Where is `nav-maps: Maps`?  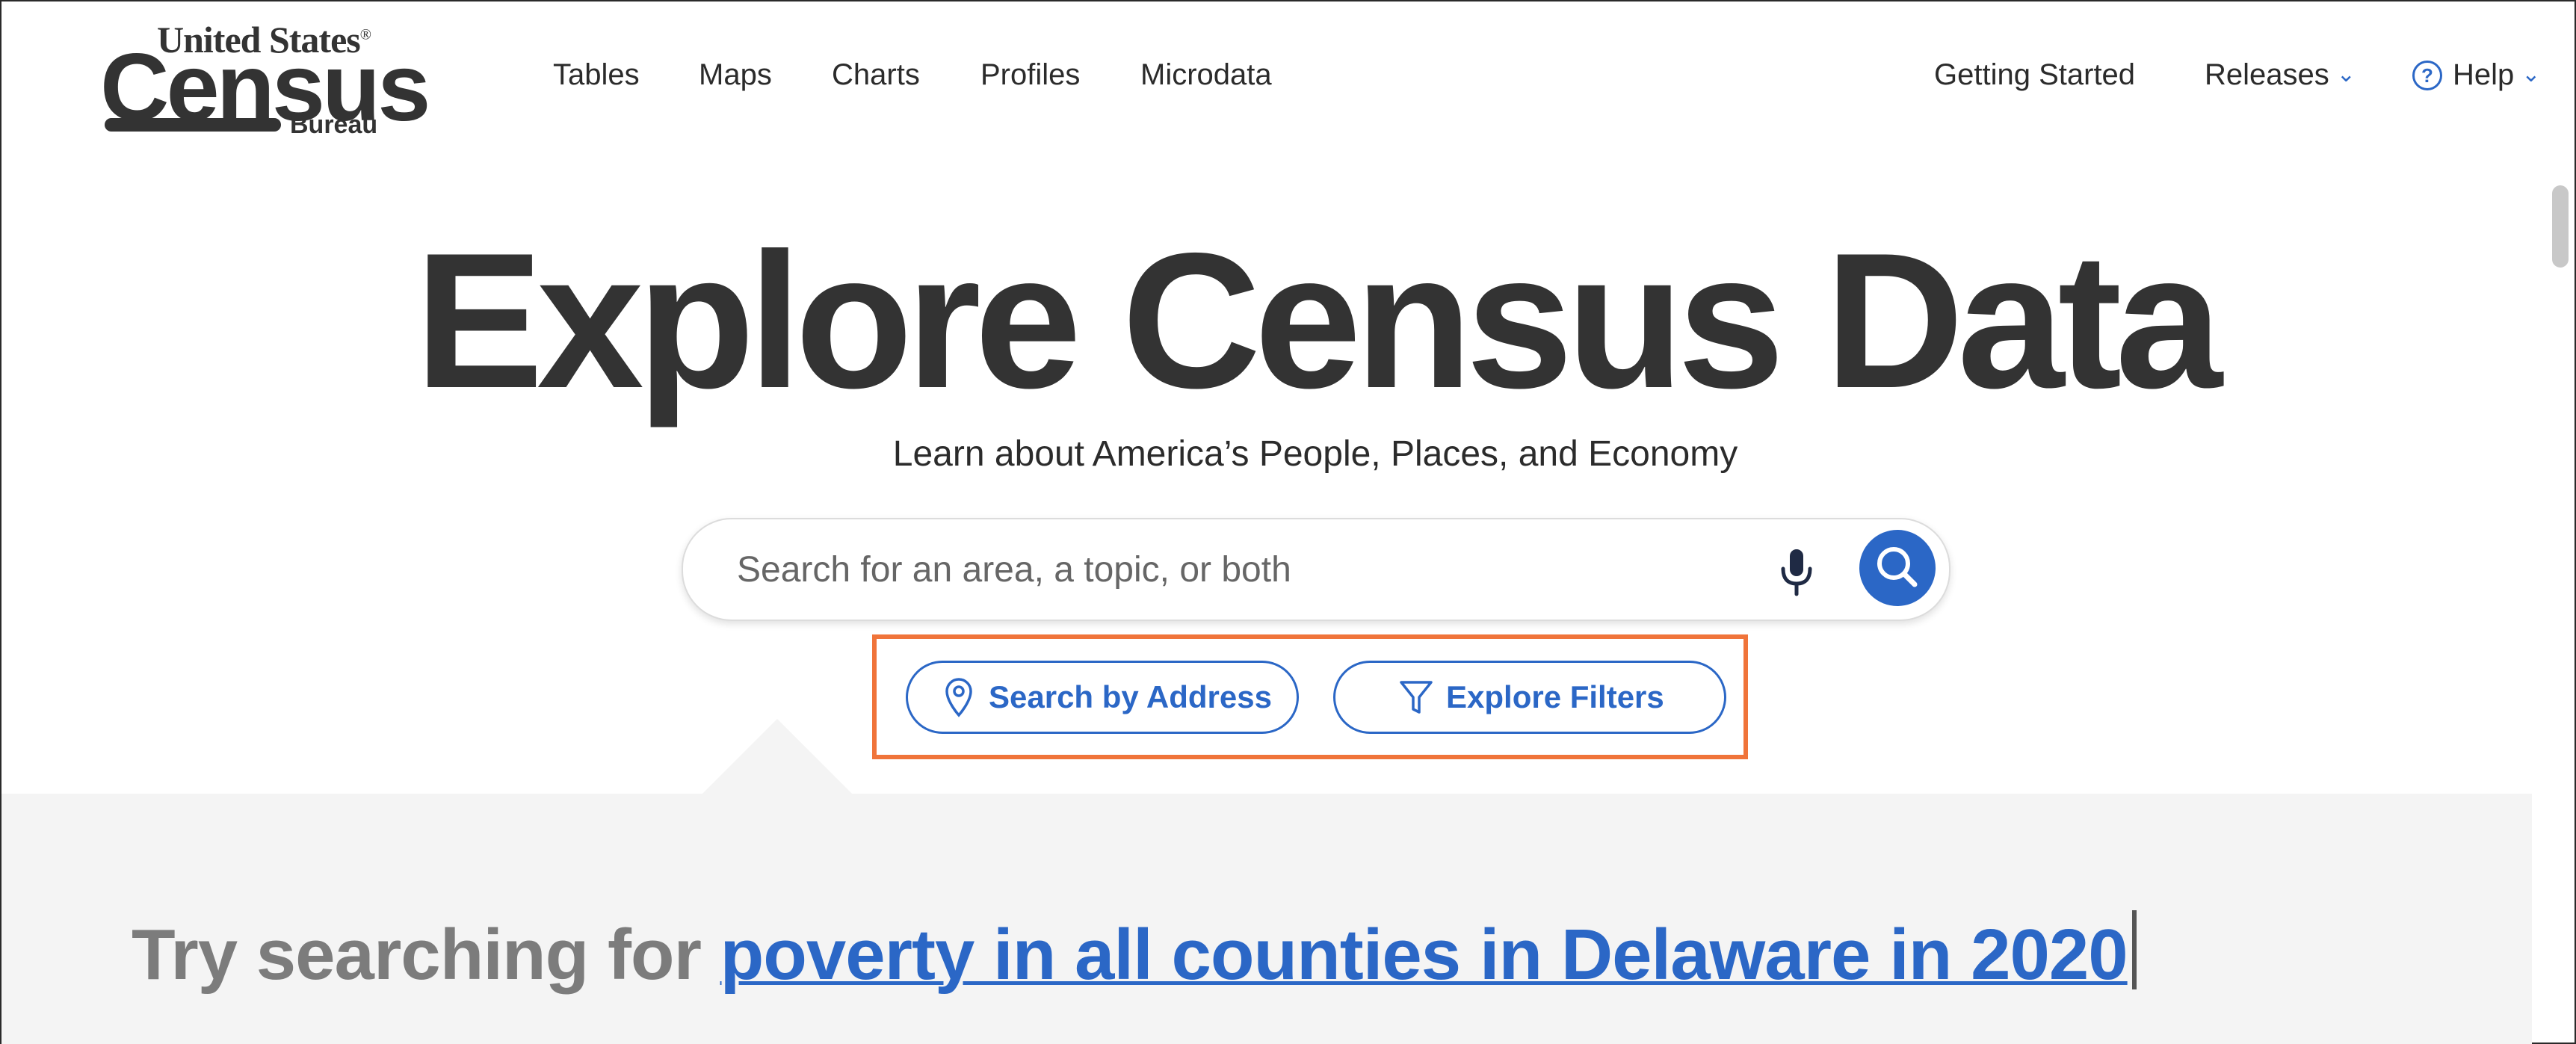 nav-maps: Maps is located at coordinates (736, 75).